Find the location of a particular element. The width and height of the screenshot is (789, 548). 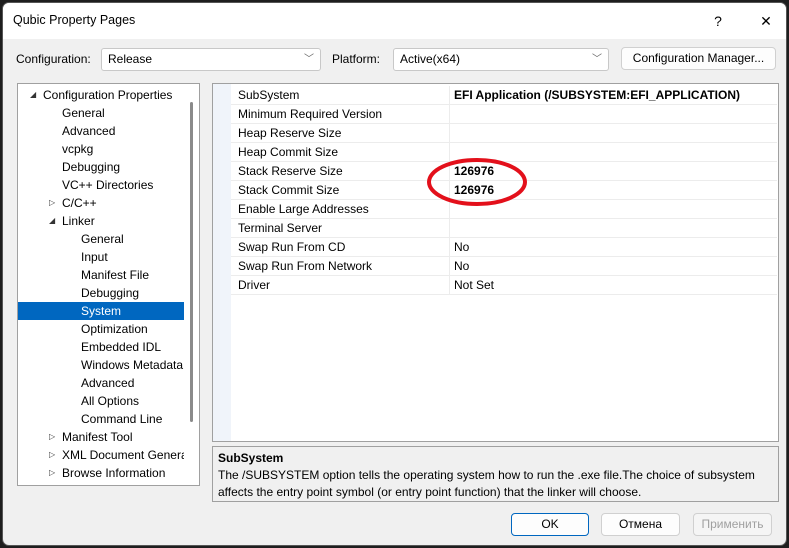

tree-item-label: Windows Metadata is located at coordinates (132, 365).